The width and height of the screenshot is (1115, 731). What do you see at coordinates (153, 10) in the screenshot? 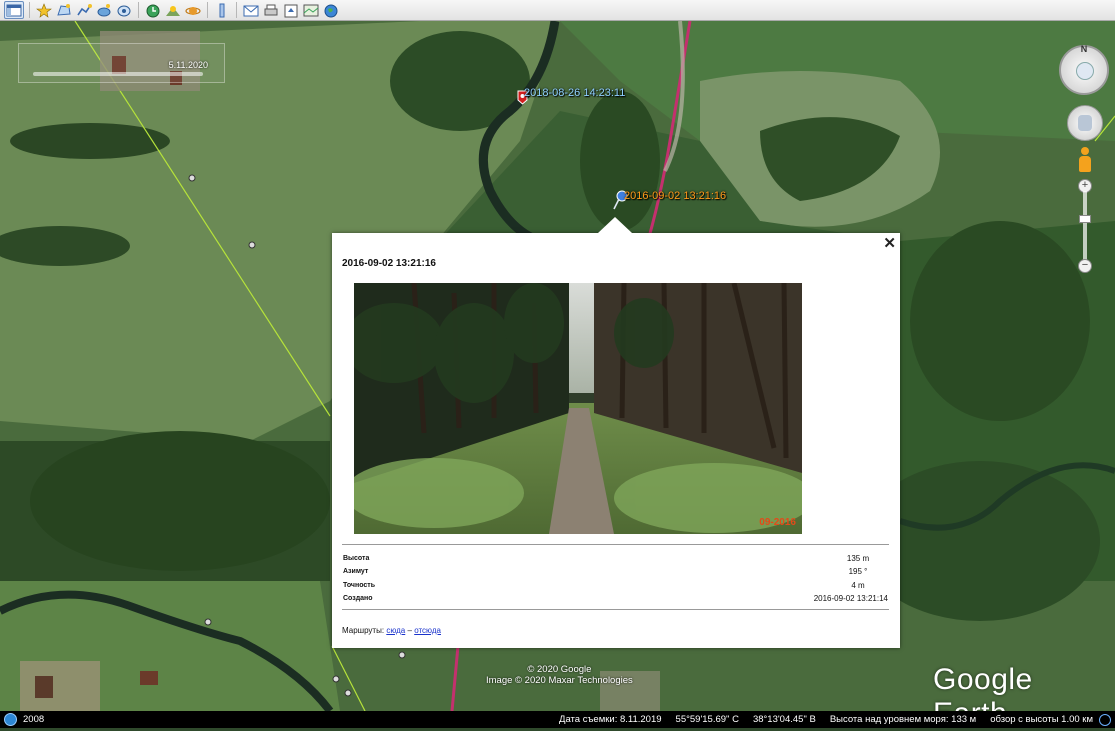
I see `historical-imagery-icon` at bounding box center [153, 10].